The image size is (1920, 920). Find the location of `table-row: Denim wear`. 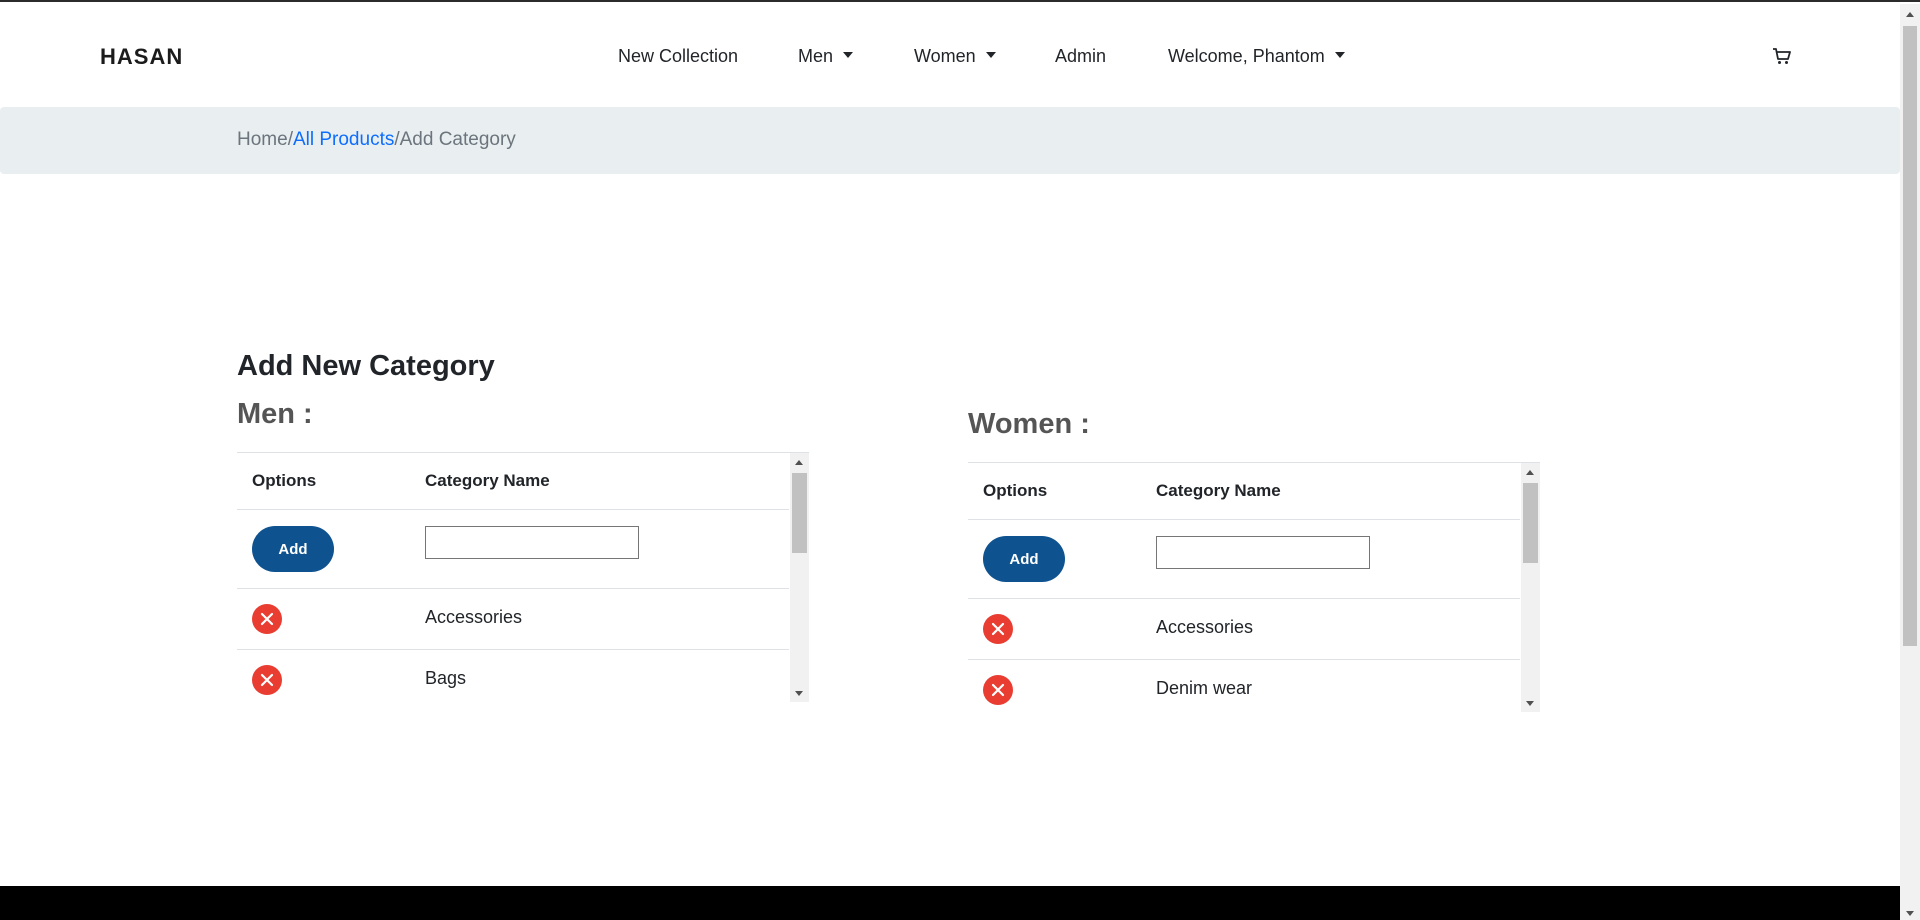

table-row: Denim wear is located at coordinates (1244, 686).